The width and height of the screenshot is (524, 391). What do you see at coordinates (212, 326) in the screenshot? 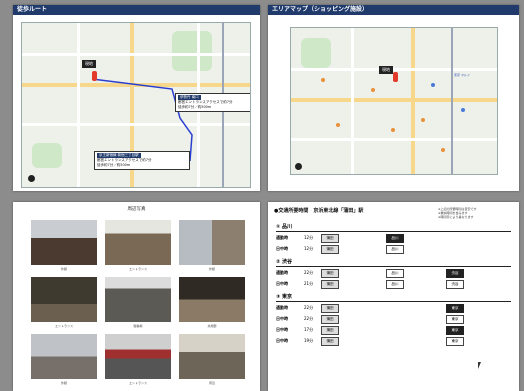
I see `photo-caption: 共用部` at bounding box center [212, 326].